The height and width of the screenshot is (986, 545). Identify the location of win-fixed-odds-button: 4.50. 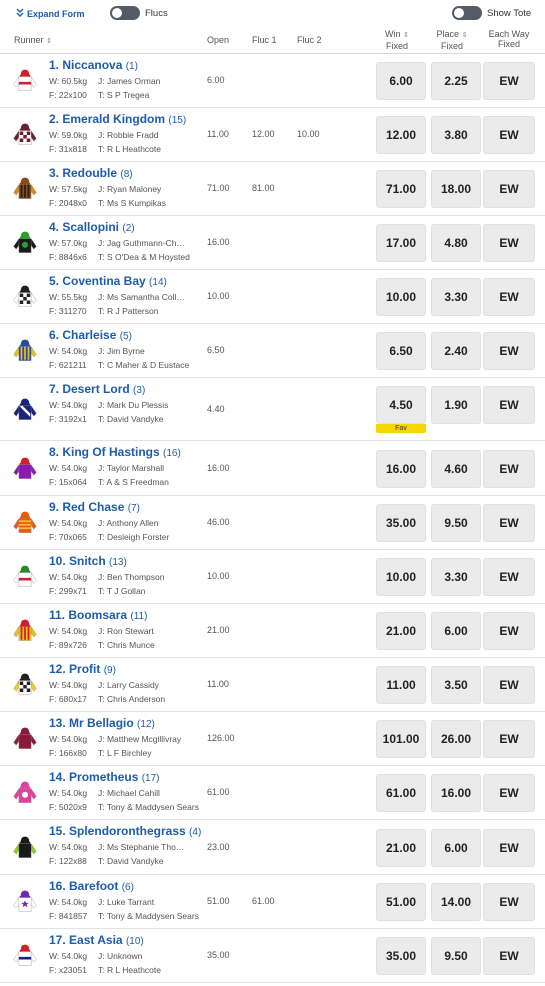
(401, 405).